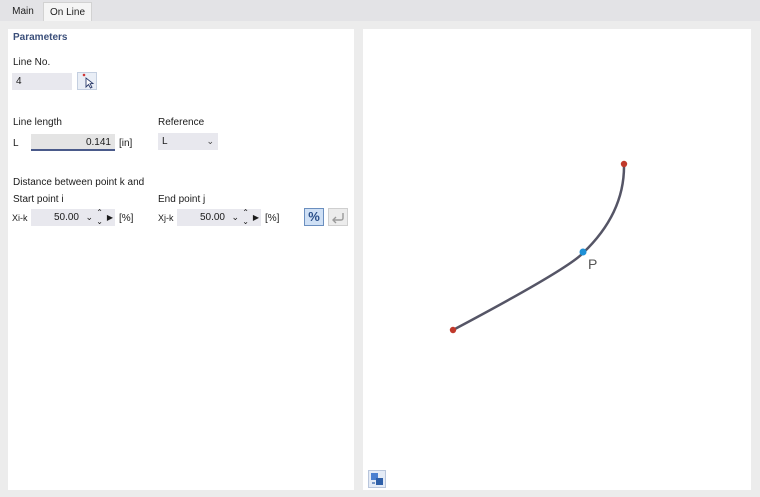  Describe the element at coordinates (16, 143) in the screenshot. I see `length-symbol: L` at that location.